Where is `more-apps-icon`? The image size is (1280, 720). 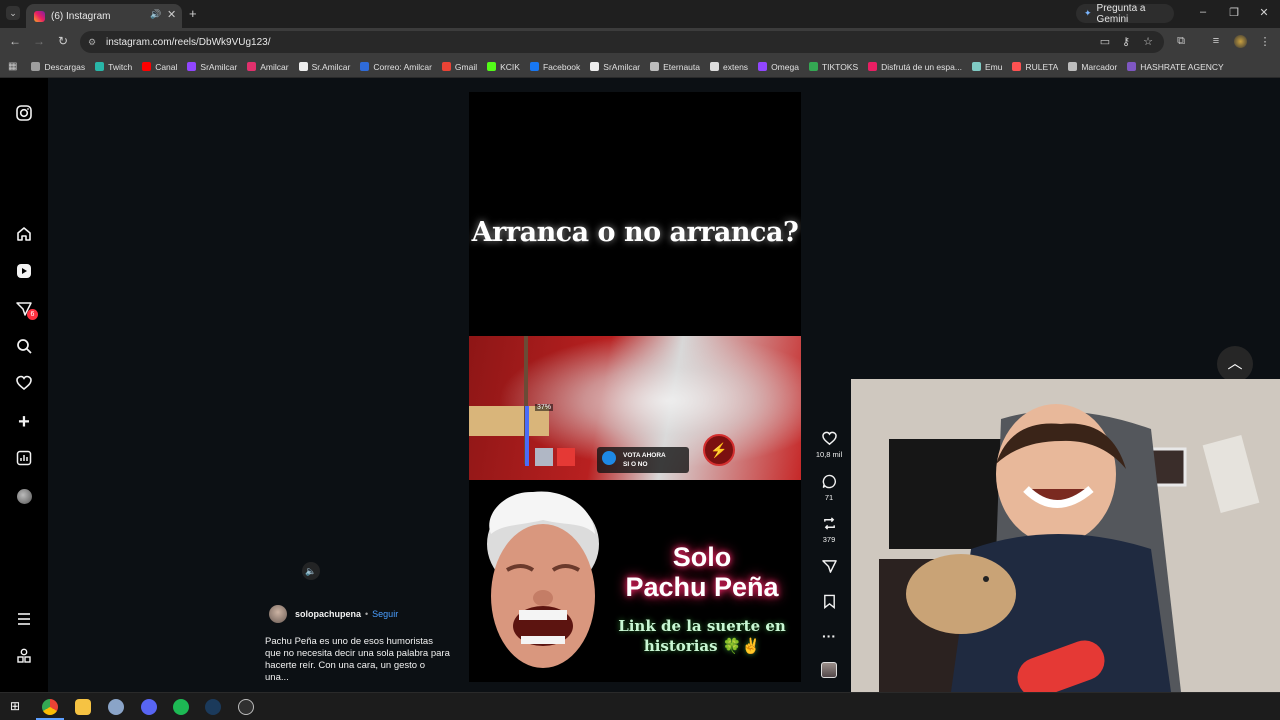
more-apps-icon is located at coordinates (24, 658).